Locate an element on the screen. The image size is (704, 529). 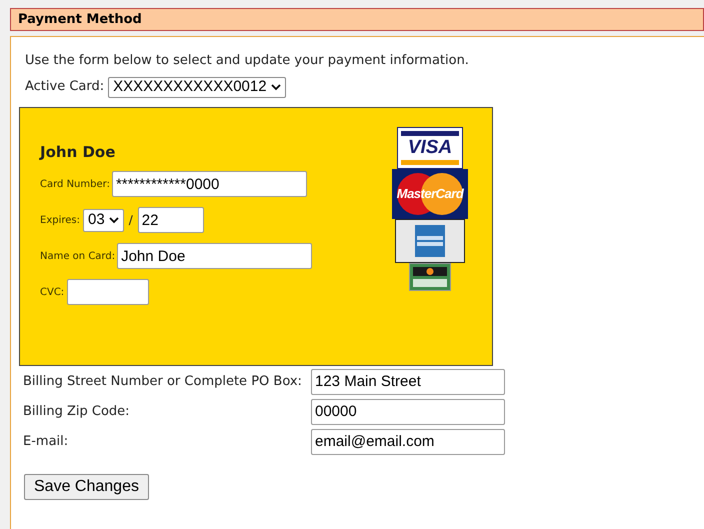
discover-logo is located at coordinates (430, 276).